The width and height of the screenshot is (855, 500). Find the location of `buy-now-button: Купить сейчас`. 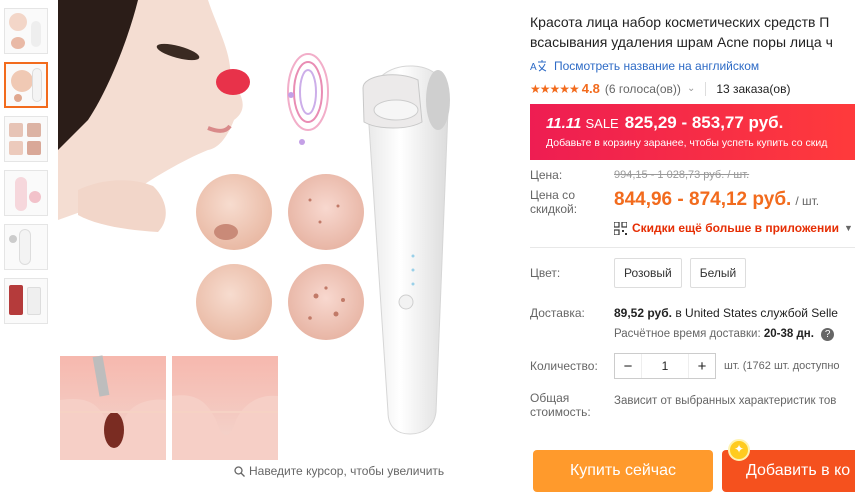

buy-now-button: Купить сейчас is located at coordinates (623, 471).